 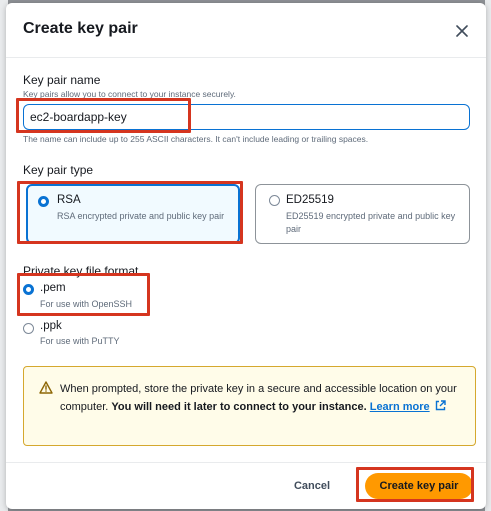 What do you see at coordinates (86, 304) in the screenshot?
I see `pem-description: For use with OpenSSH` at bounding box center [86, 304].